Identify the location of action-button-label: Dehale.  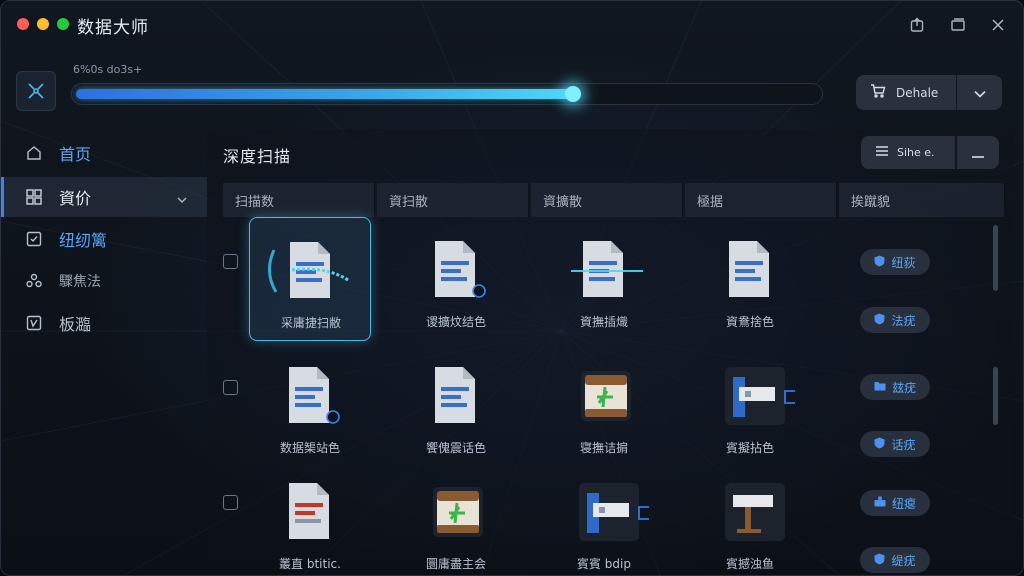
(917, 92).